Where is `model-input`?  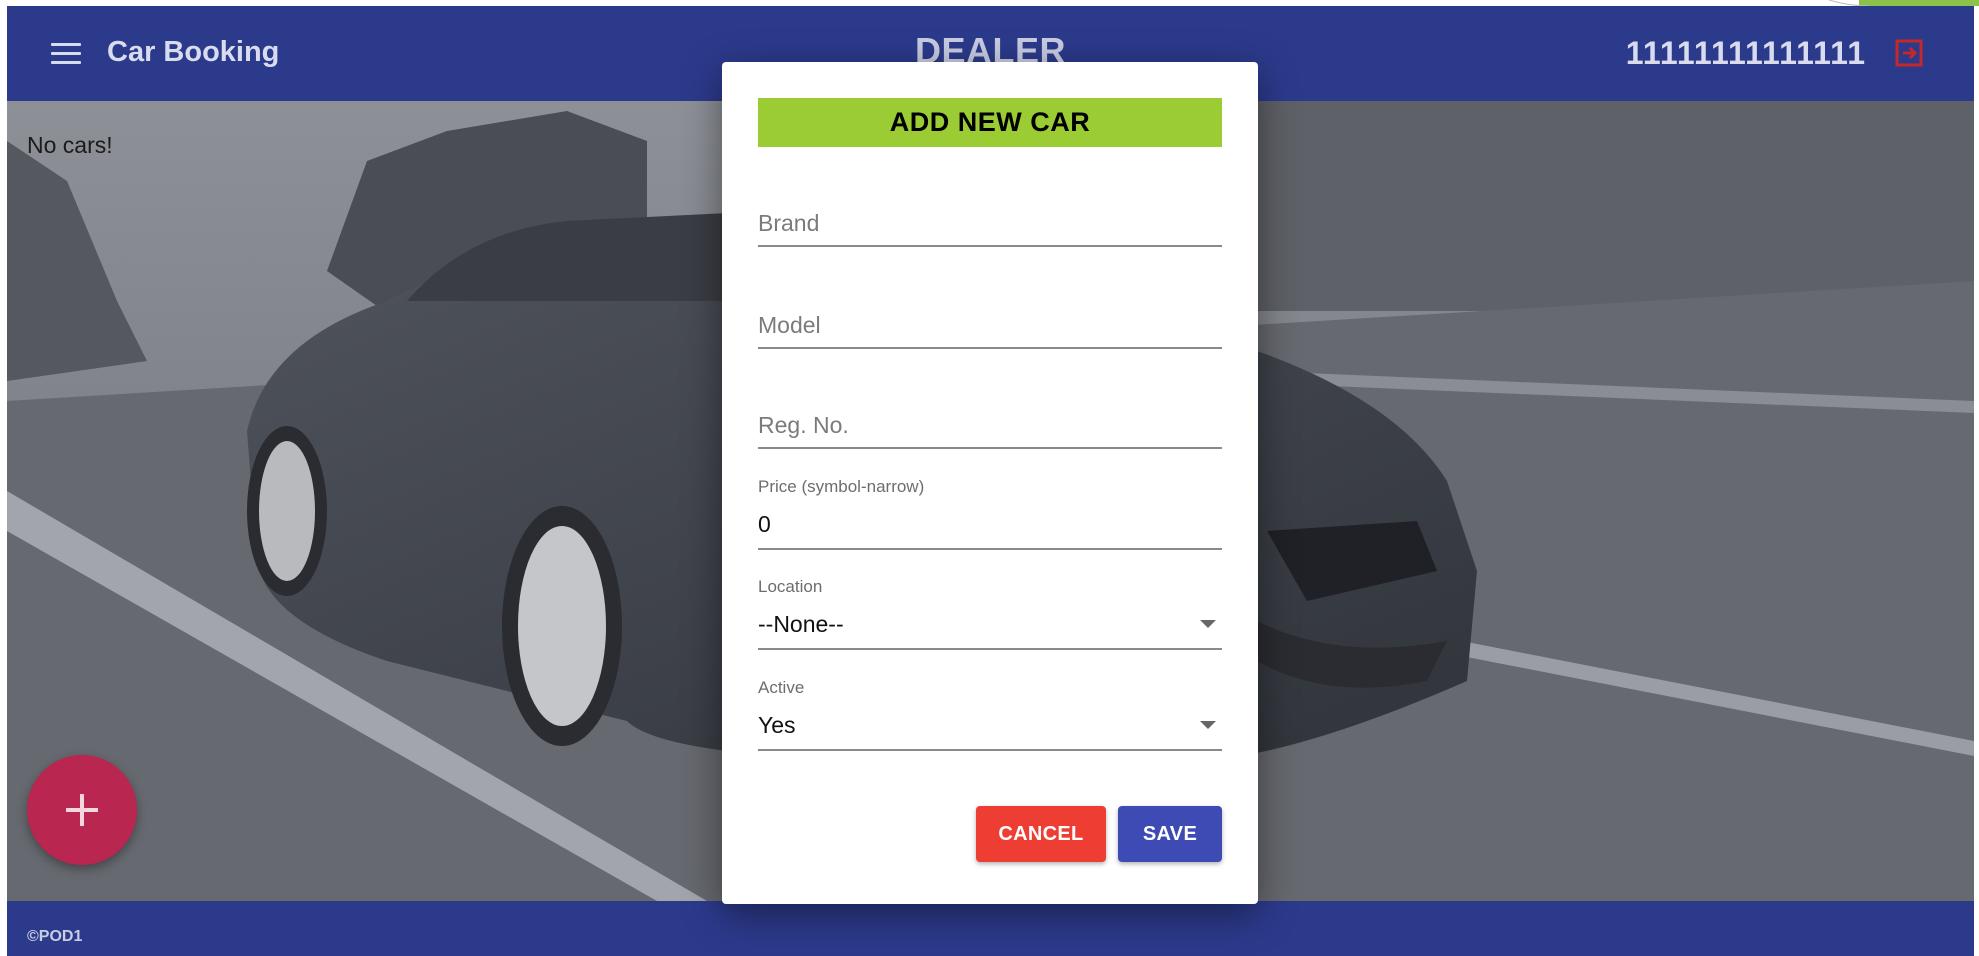 model-input is located at coordinates (990, 325).